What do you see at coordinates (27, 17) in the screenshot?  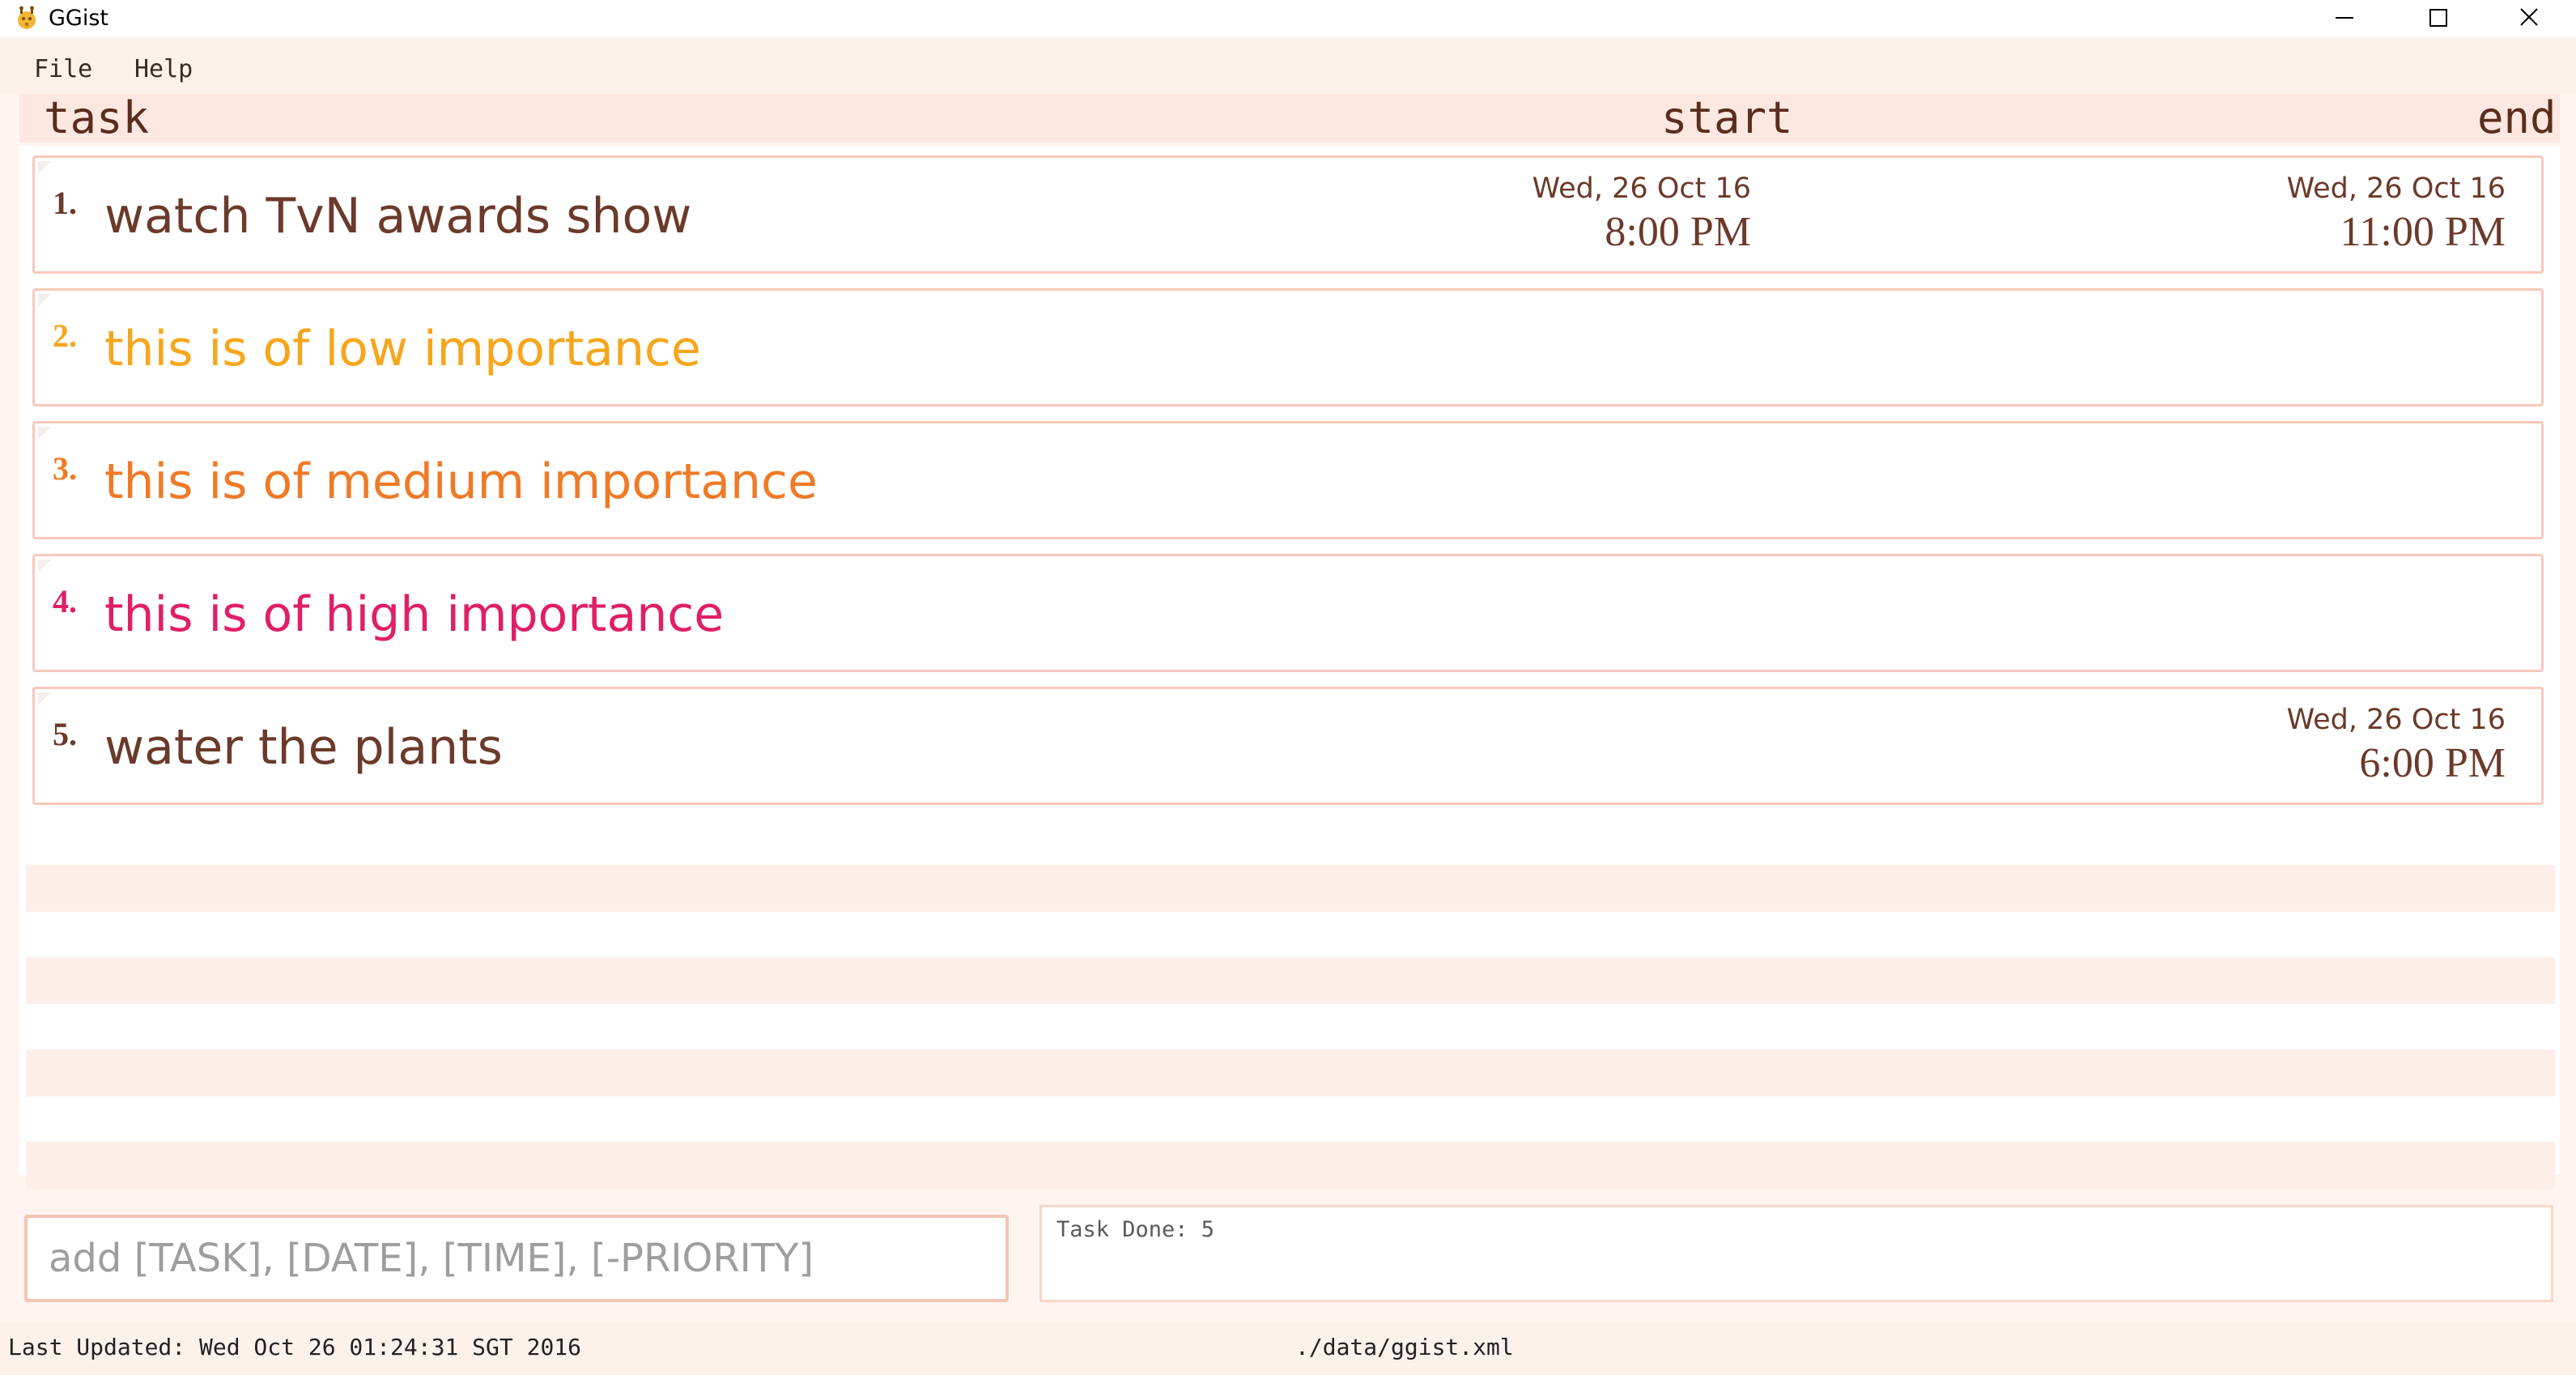 I see `giraffe-app-icon` at bounding box center [27, 17].